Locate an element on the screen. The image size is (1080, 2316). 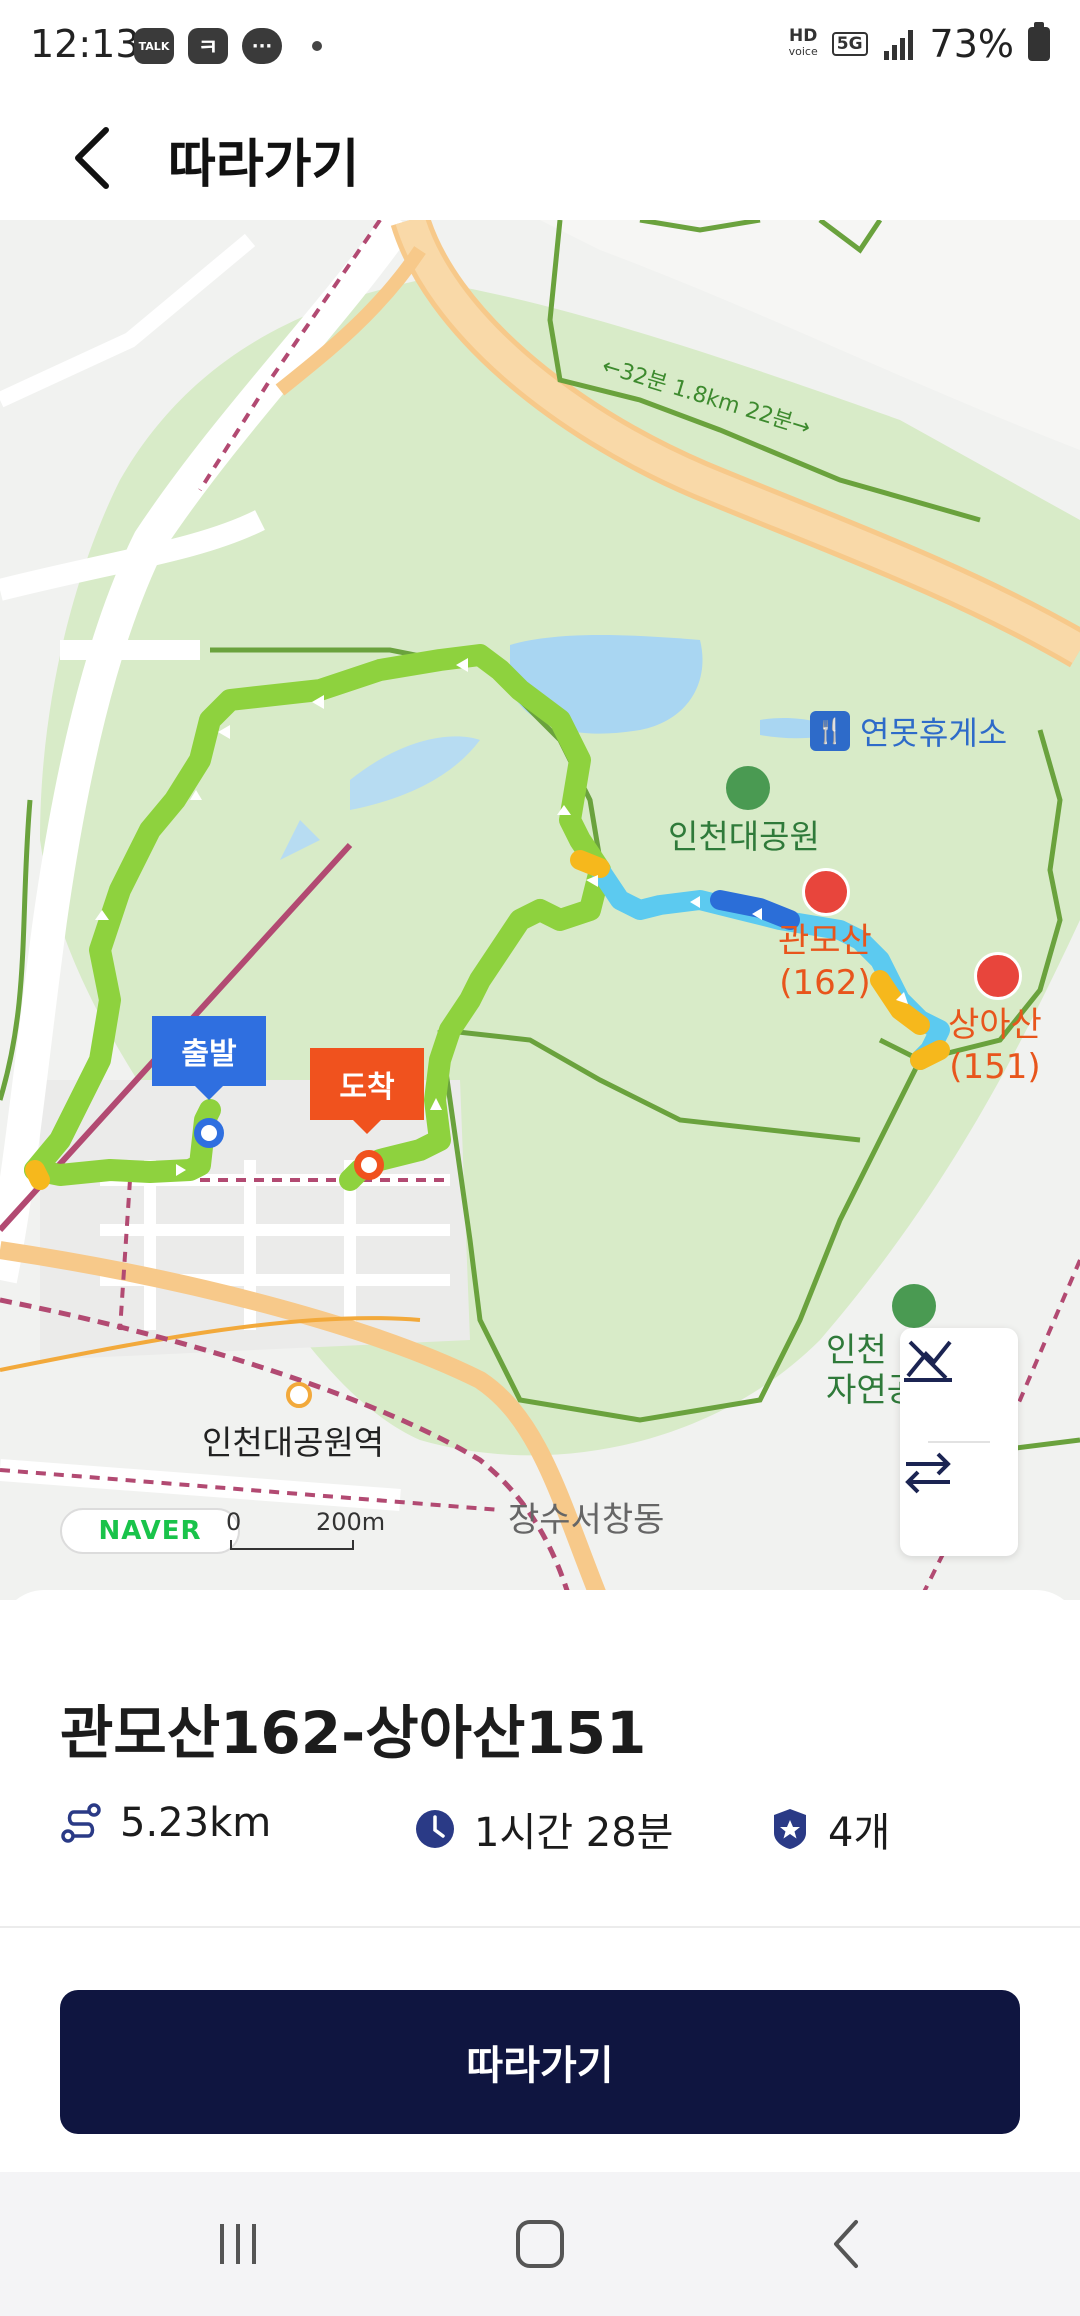
page-title: 따라가기 is located at coordinates (264, 165).